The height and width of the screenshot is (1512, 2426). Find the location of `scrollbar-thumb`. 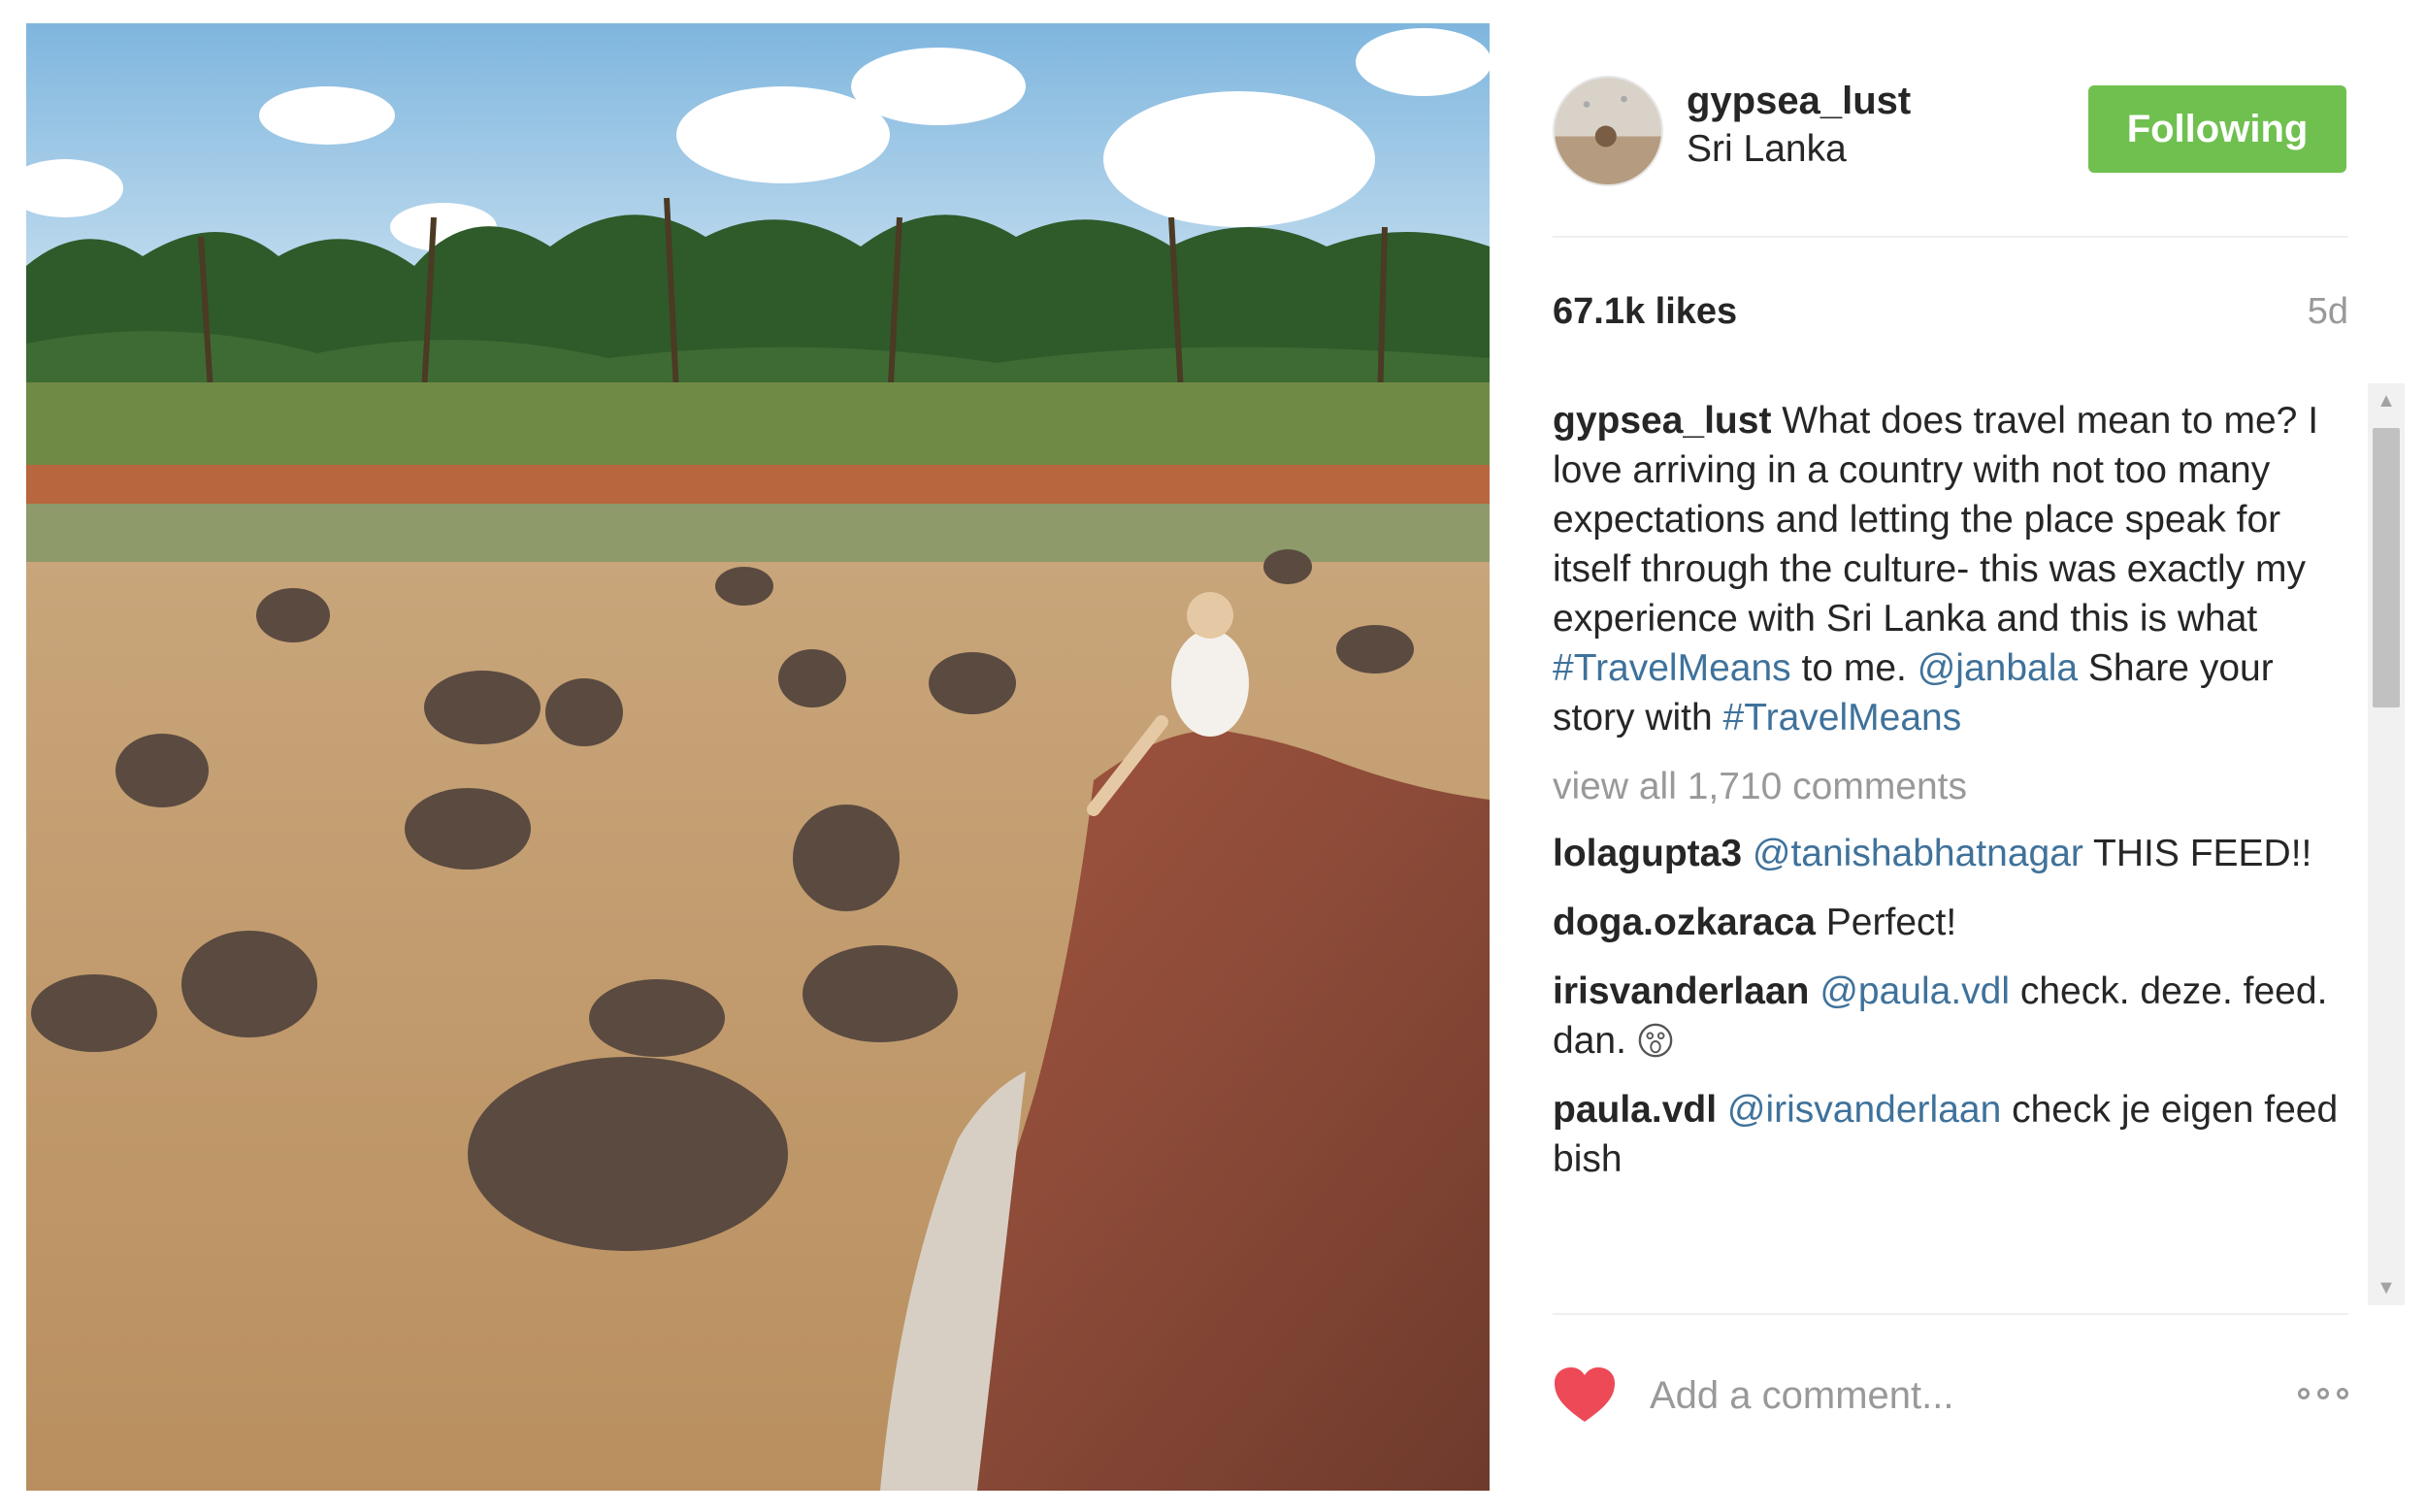

scrollbar-thumb is located at coordinates (2386, 567).